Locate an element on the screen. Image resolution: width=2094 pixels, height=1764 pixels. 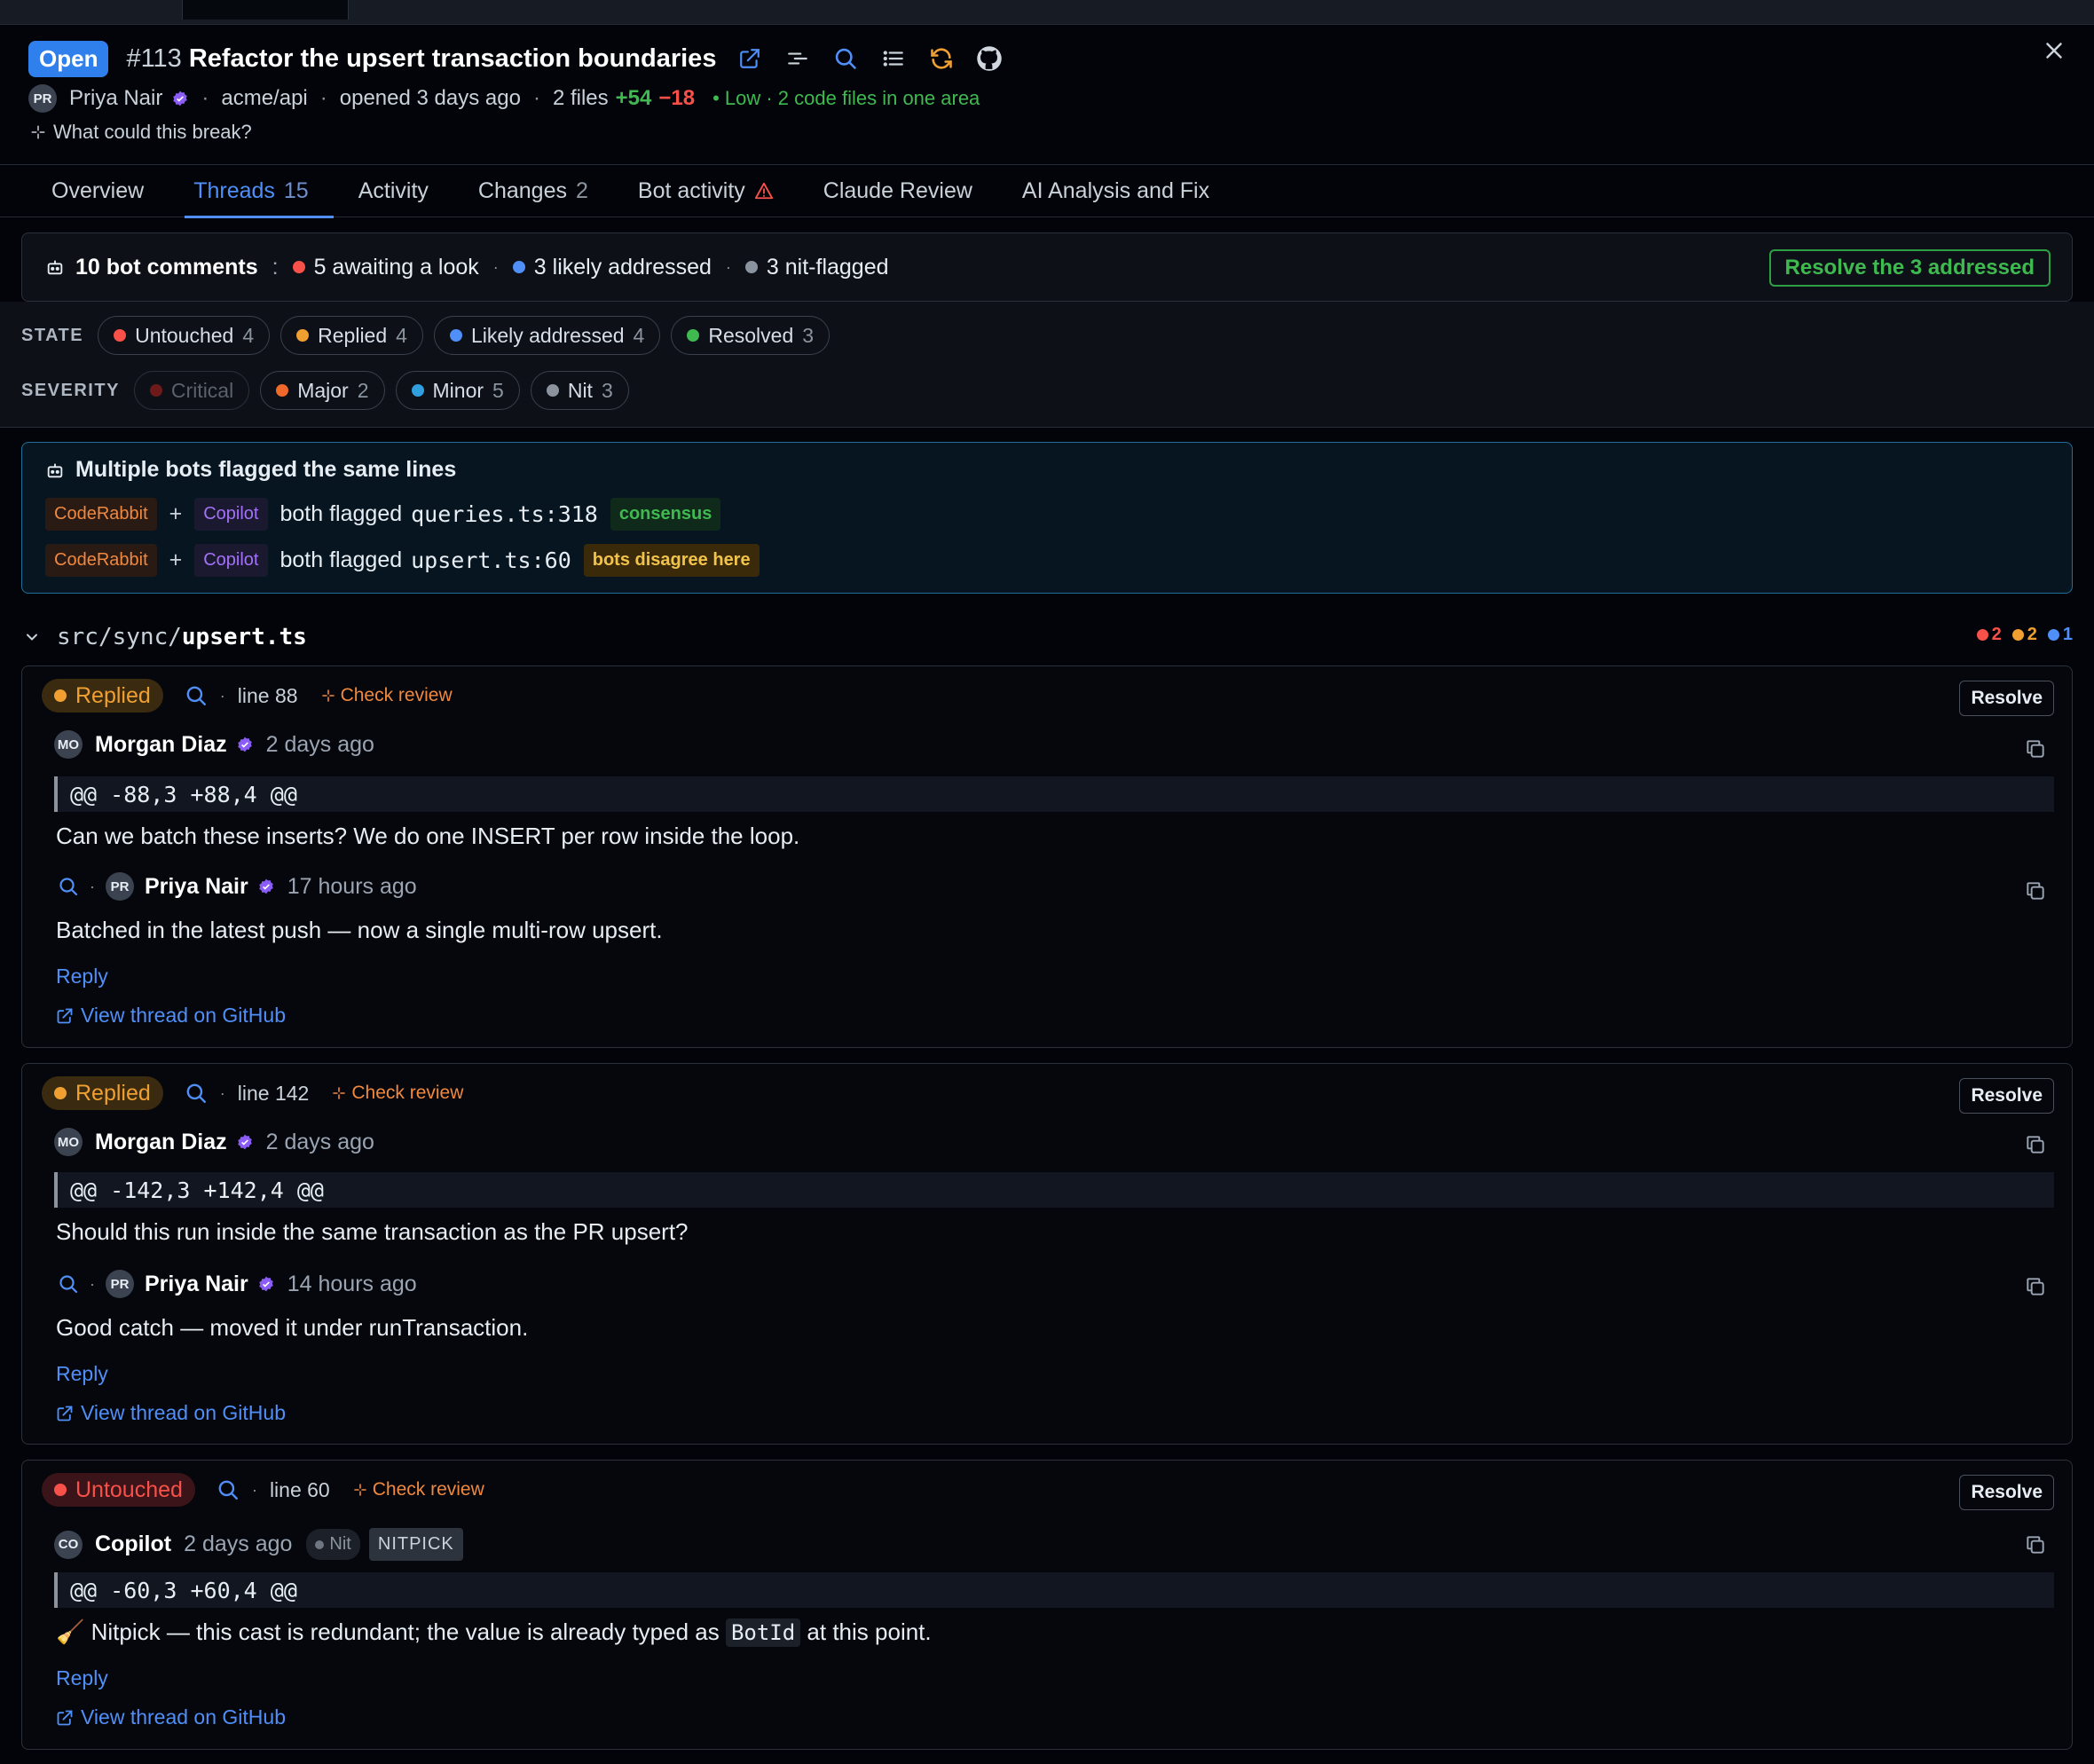
file-name: upsert.ts is located at coordinates (244, 637).